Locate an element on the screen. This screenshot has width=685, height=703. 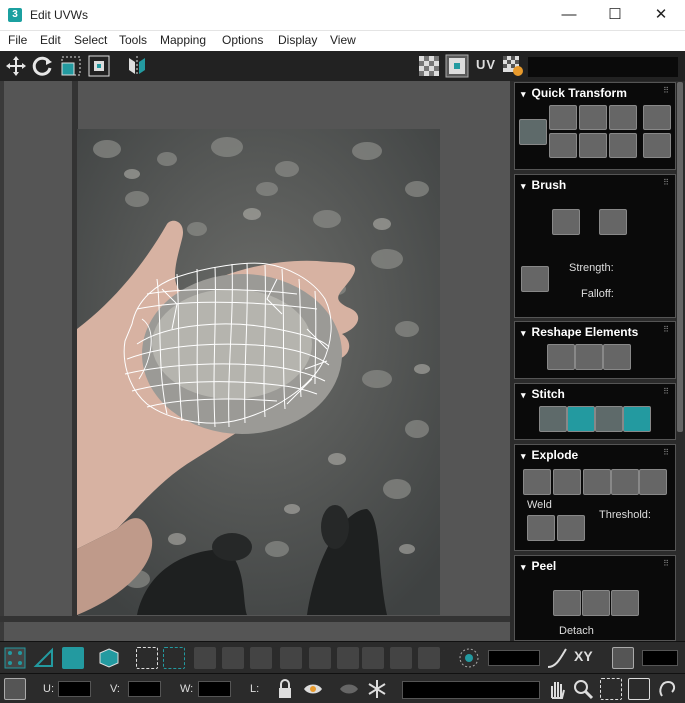
quick-transform-title: Quick Transform is located at coordinates (574, 93).